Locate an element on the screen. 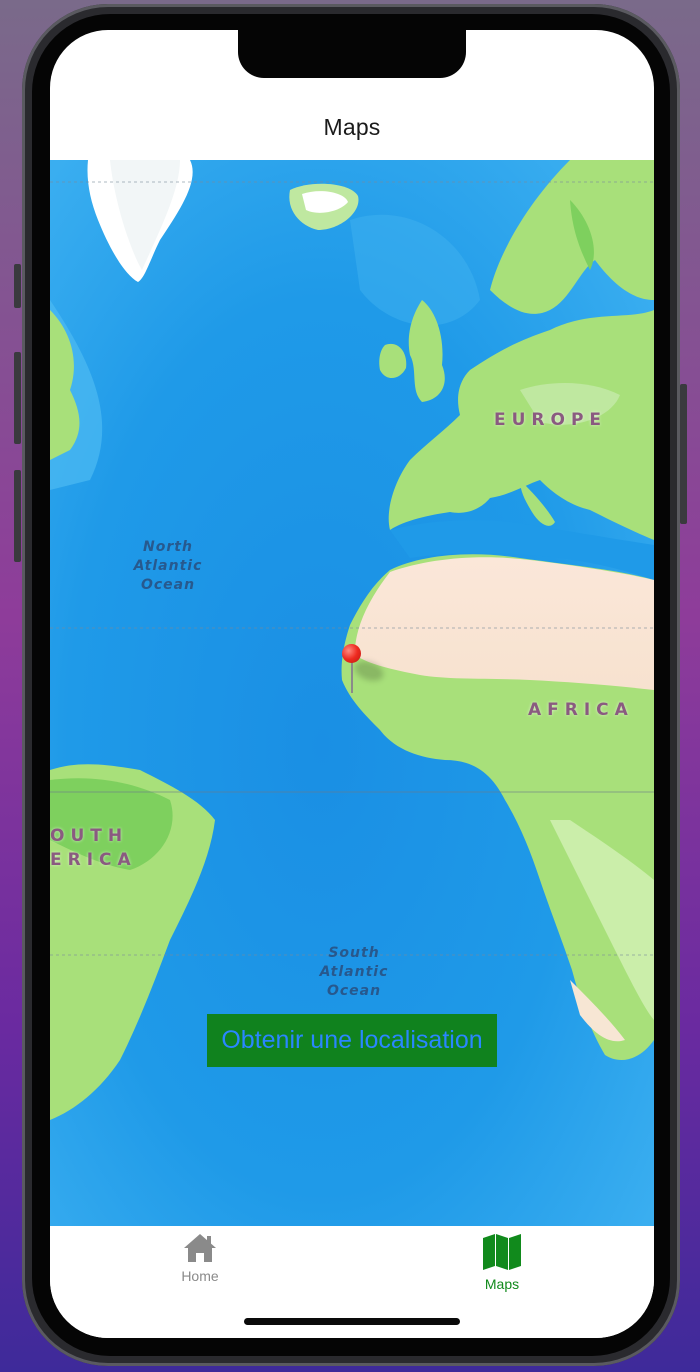  label-south-atlantic-line1: South is located at coordinates (354, 953).